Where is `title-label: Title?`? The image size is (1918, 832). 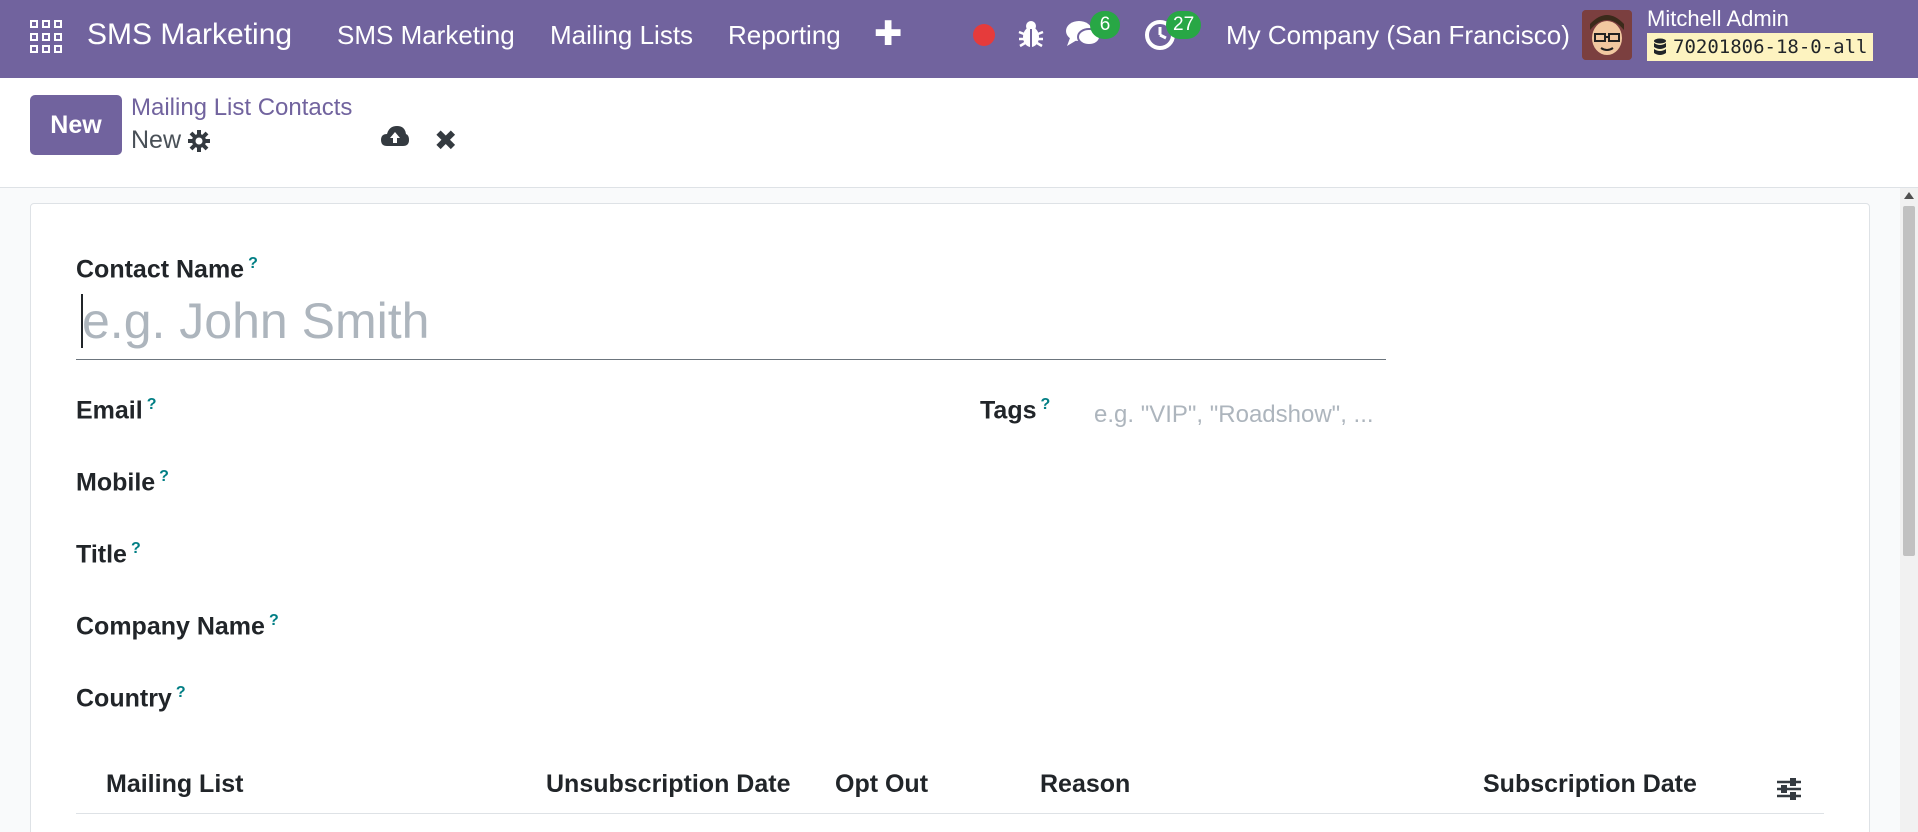 title-label: Title? is located at coordinates (108, 554).